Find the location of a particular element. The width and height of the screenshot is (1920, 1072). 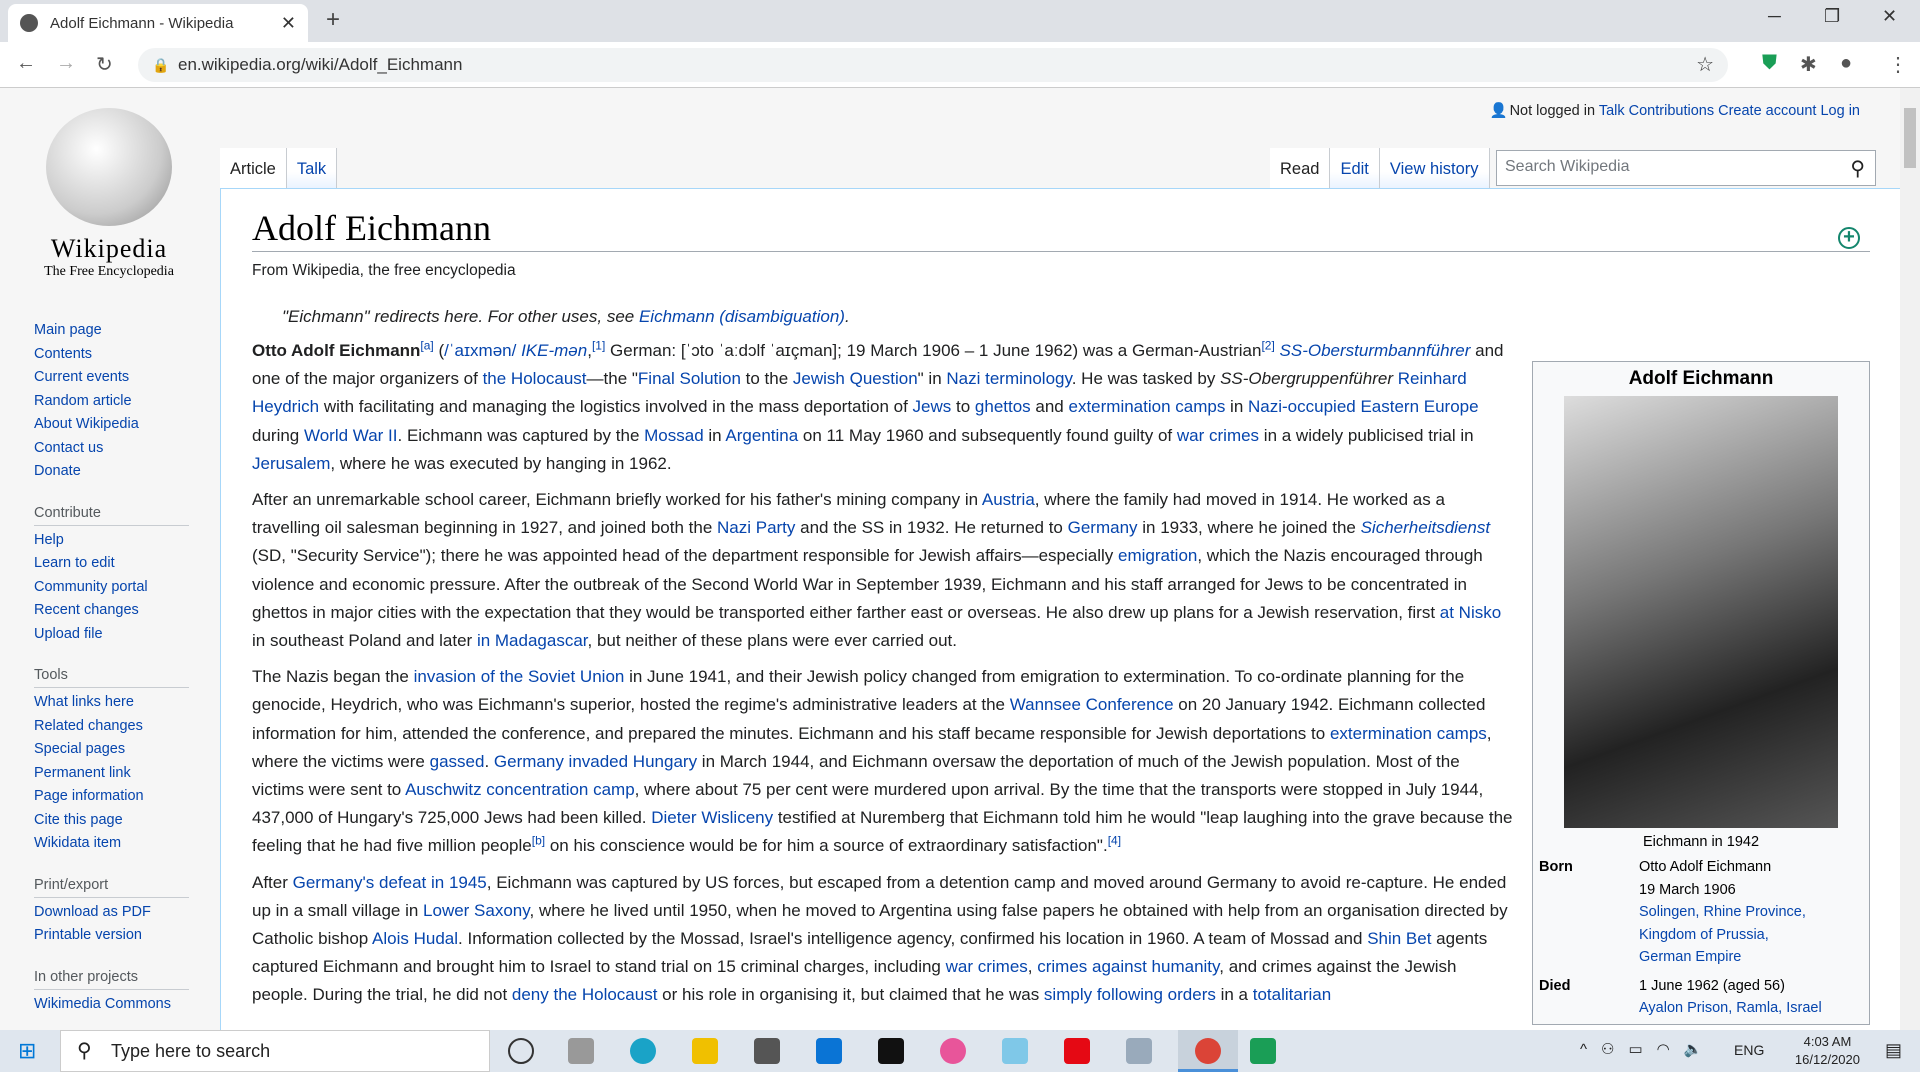

scrollbar is located at coordinates (1910, 559).